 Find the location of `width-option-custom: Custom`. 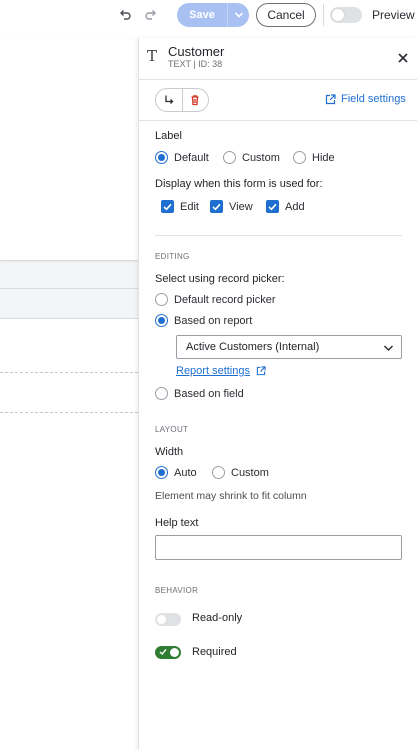

width-option-custom: Custom is located at coordinates (240, 472).